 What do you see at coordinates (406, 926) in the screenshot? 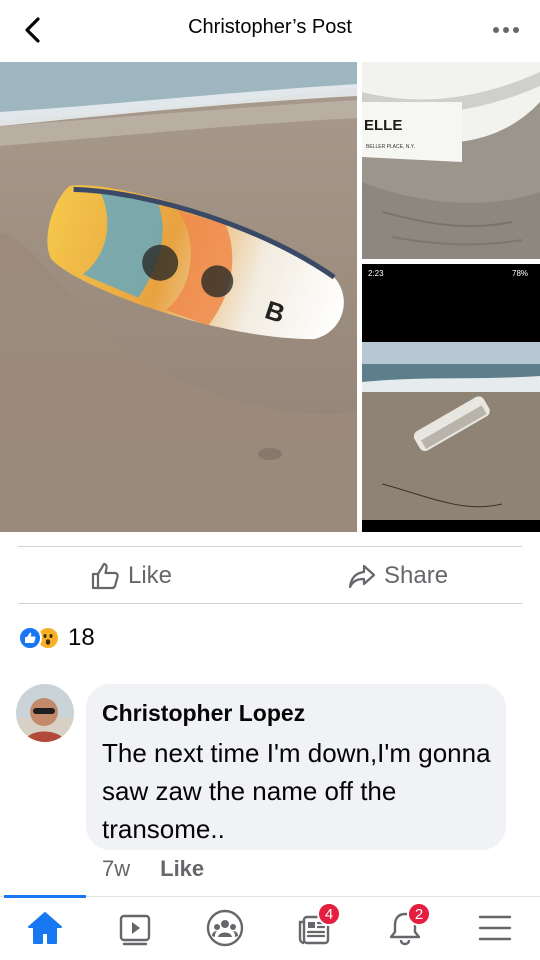
I see `nav-notifications: 2` at bounding box center [406, 926].